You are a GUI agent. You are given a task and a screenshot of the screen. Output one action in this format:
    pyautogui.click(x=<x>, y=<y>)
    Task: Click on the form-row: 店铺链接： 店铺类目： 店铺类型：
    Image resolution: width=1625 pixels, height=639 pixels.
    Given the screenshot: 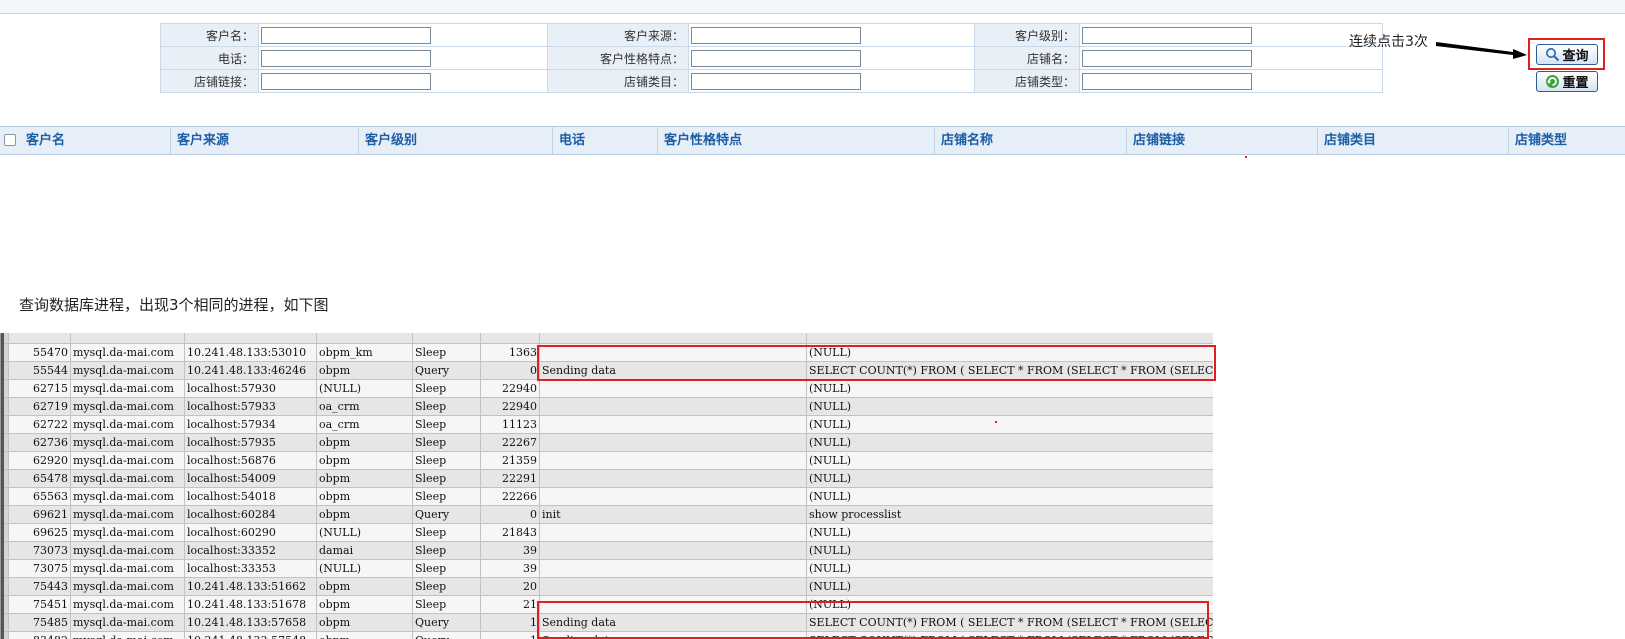 What is the action you would take?
    pyautogui.click(x=771, y=81)
    